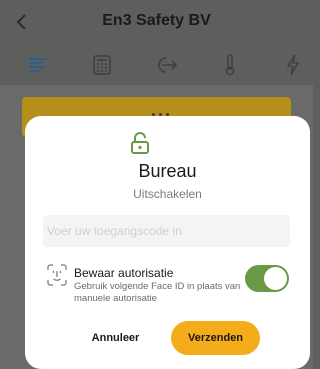 The image size is (320, 369). I want to click on unlocked-icon, so click(140, 143).